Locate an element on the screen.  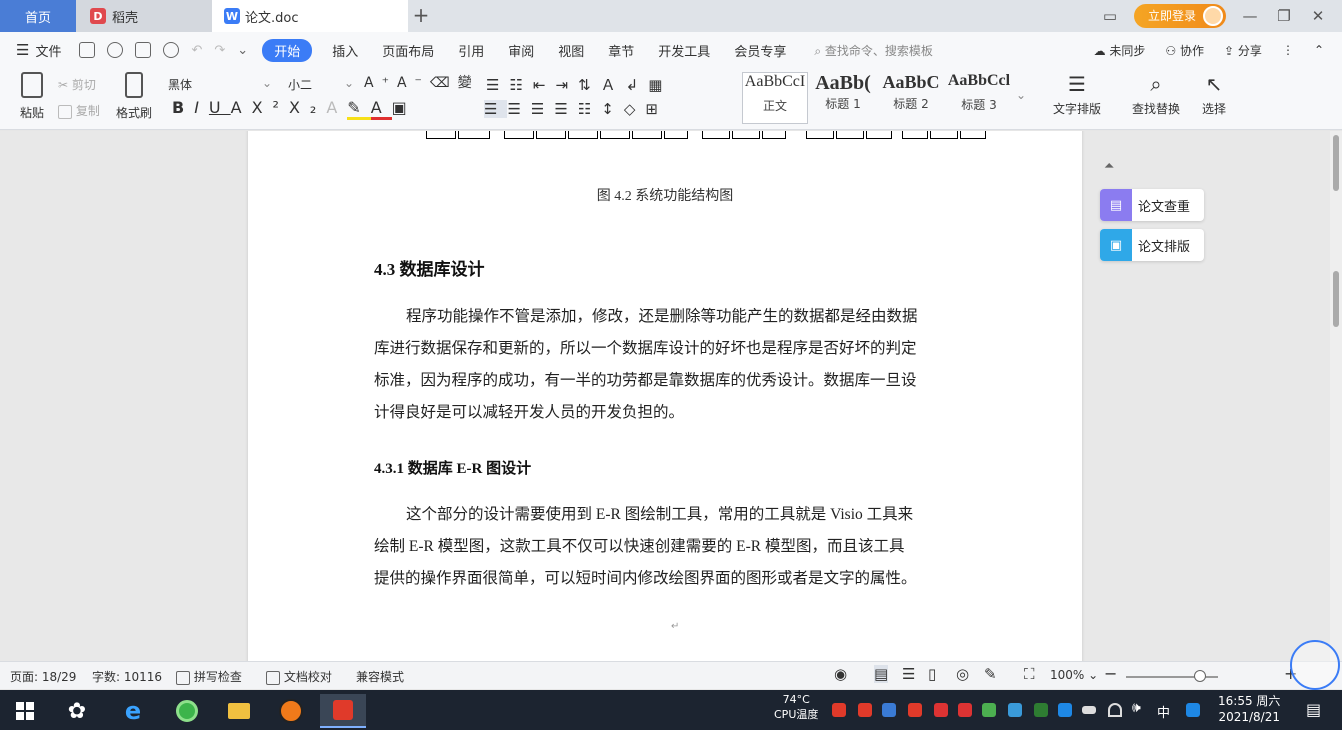
zoom-select: 100% ⌄ is located at coordinates (1074, 675).